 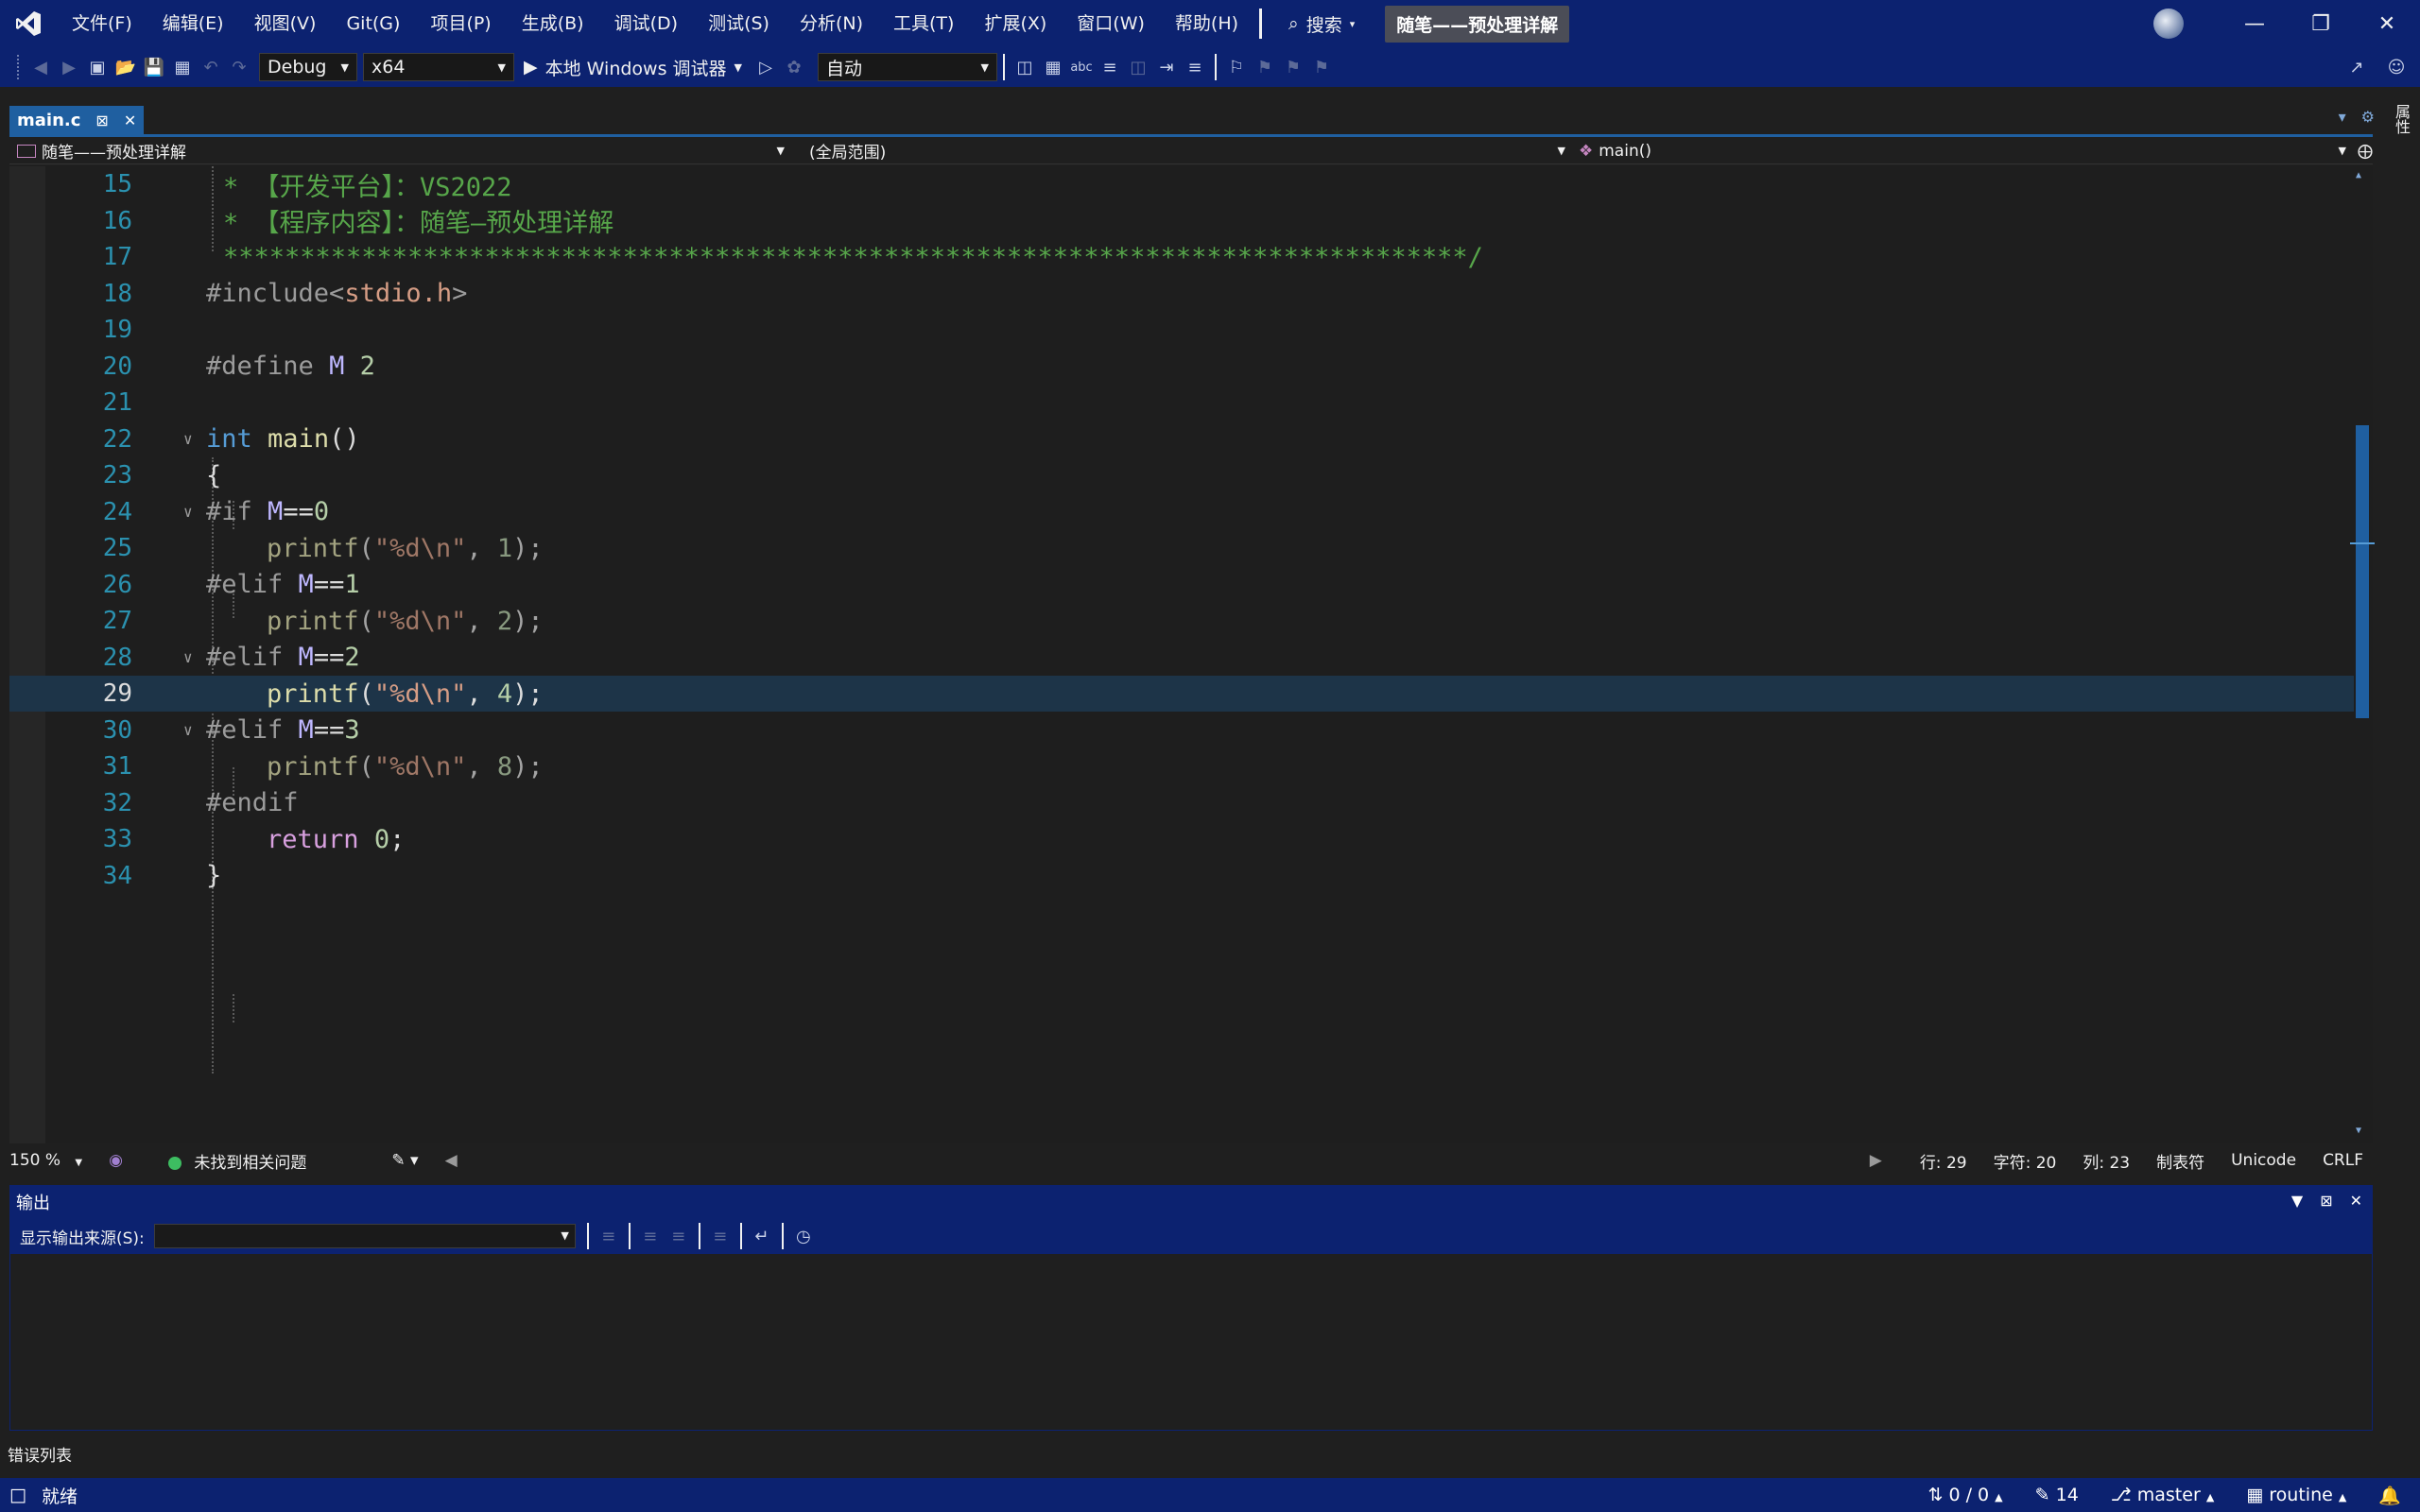 What do you see at coordinates (2342, 117) in the screenshot?
I see `tab-list-icon: ▾` at bounding box center [2342, 117].